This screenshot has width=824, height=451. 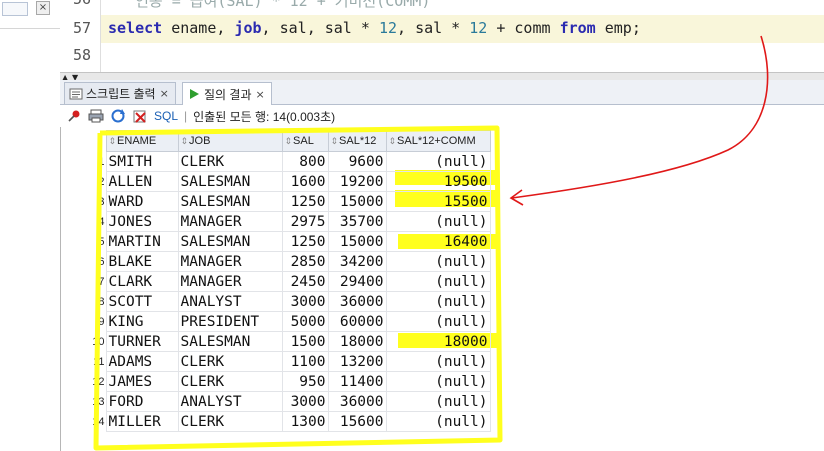 What do you see at coordinates (98, 301) in the screenshot?
I see `row-number: 8` at bounding box center [98, 301].